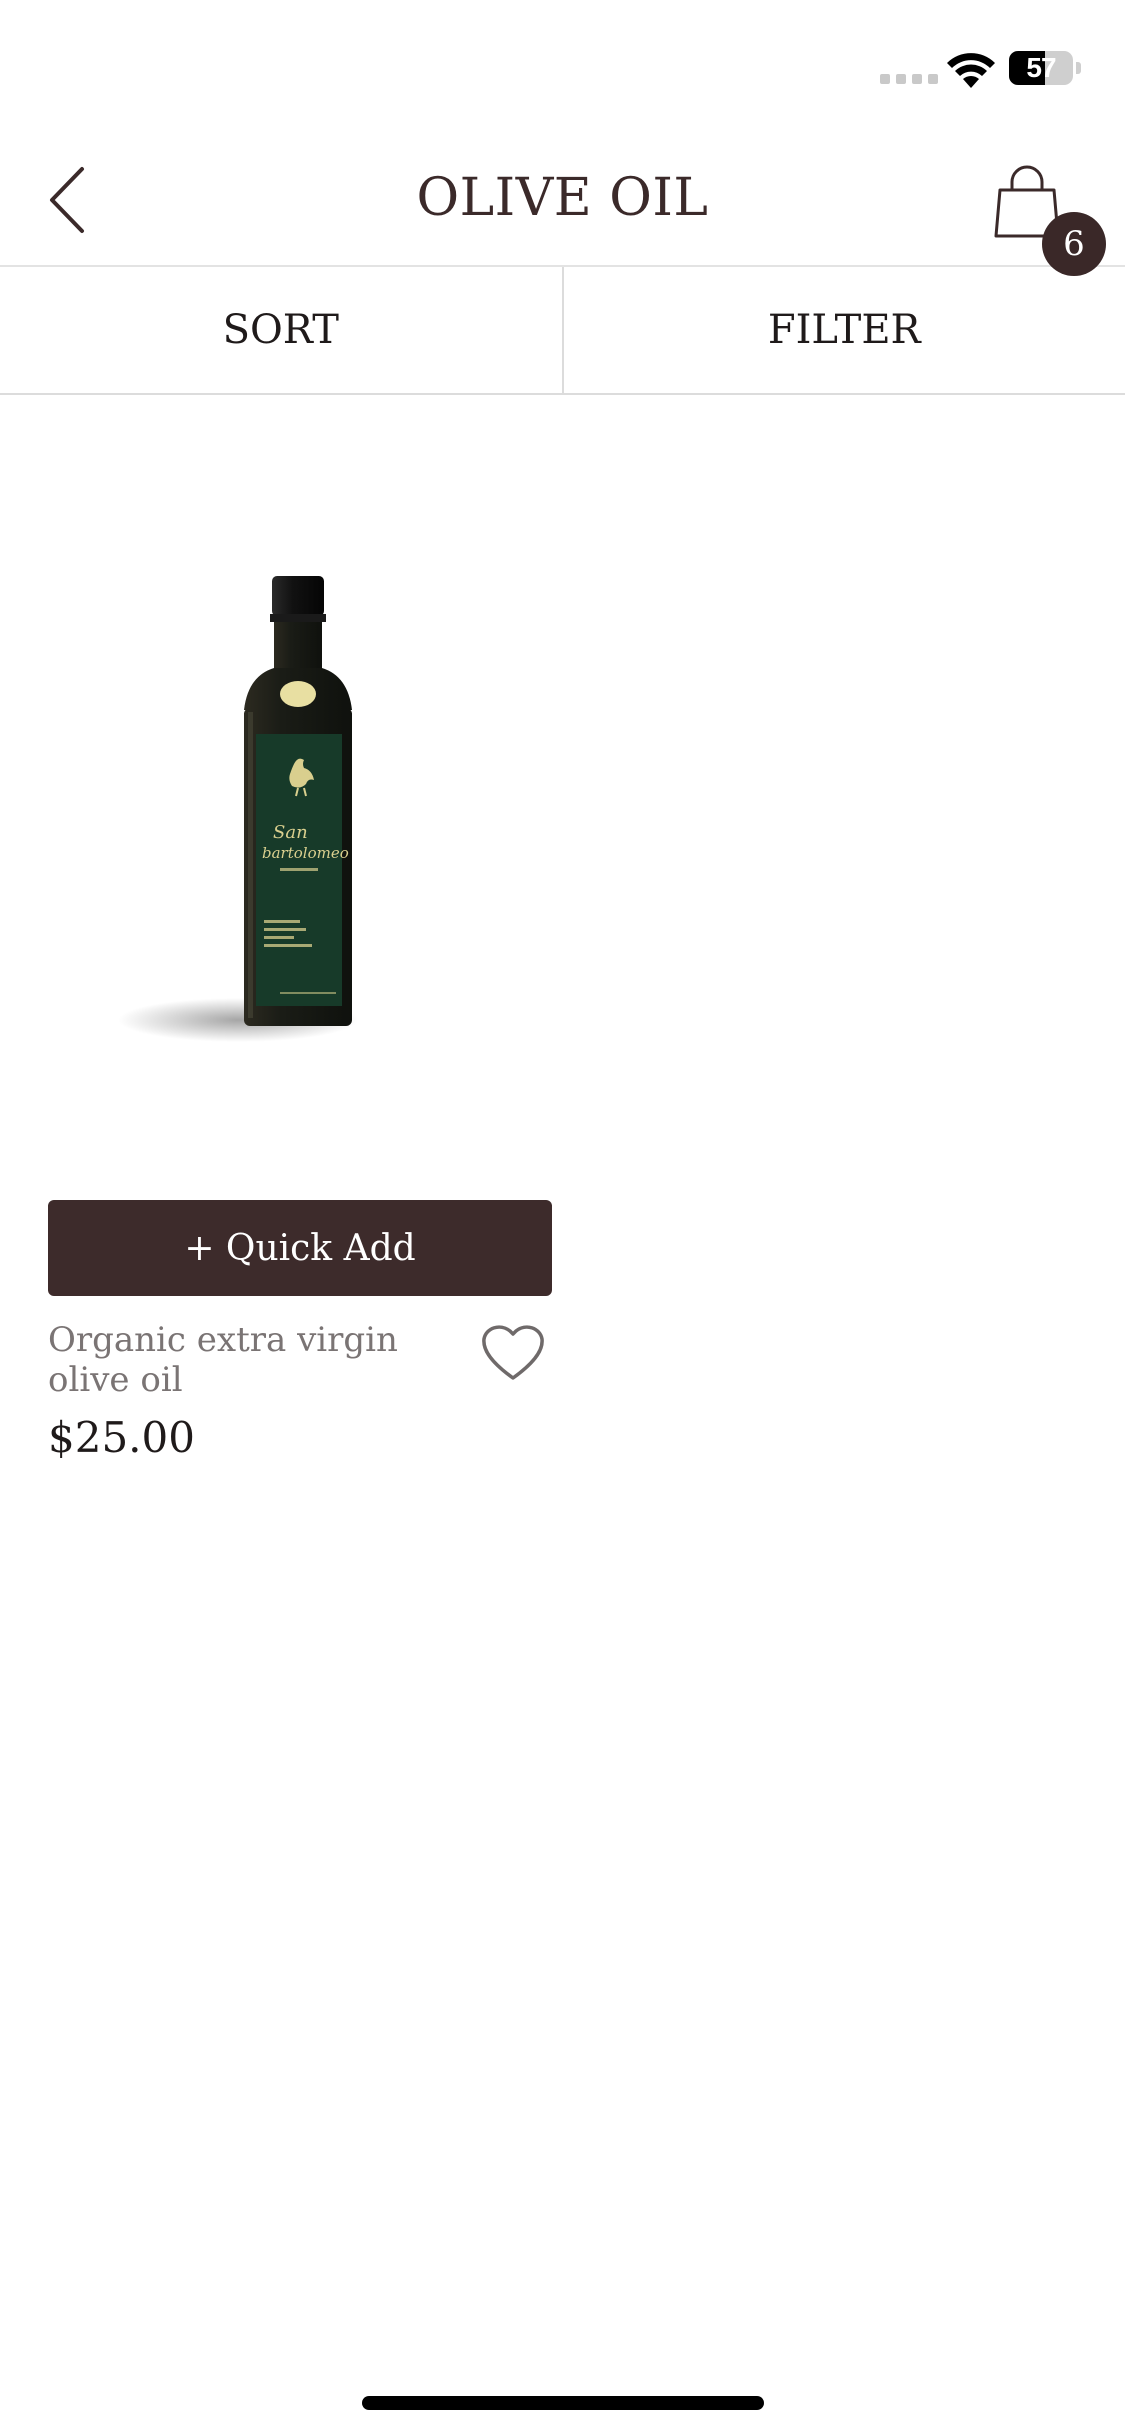 This screenshot has height=2436, width=1125. I want to click on wishlist-button, so click(513, 1352).